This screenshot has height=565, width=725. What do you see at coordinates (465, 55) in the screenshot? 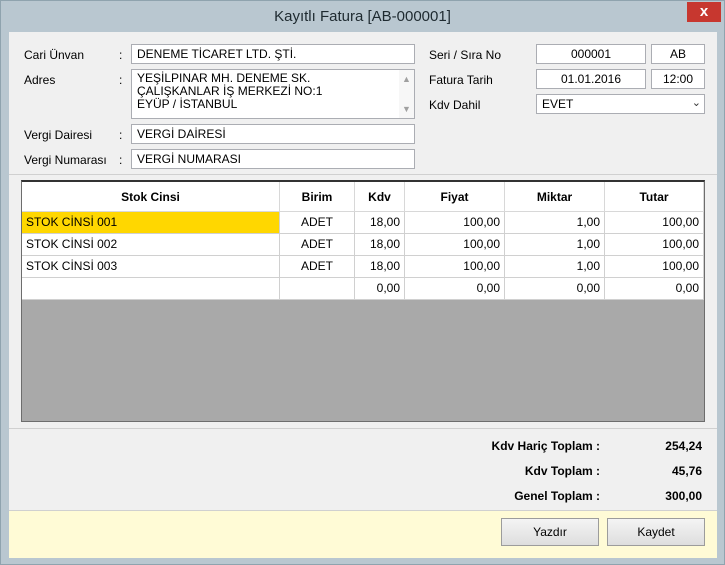
I see `seri-sira-label: Seri / Sıra No` at bounding box center [465, 55].